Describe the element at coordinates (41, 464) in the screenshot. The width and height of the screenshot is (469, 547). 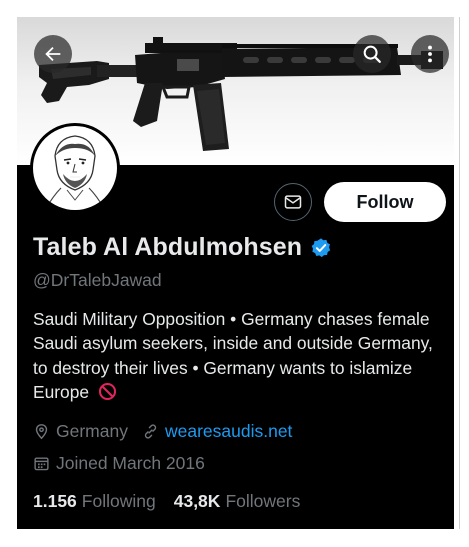
I see `calendar-icon` at that location.